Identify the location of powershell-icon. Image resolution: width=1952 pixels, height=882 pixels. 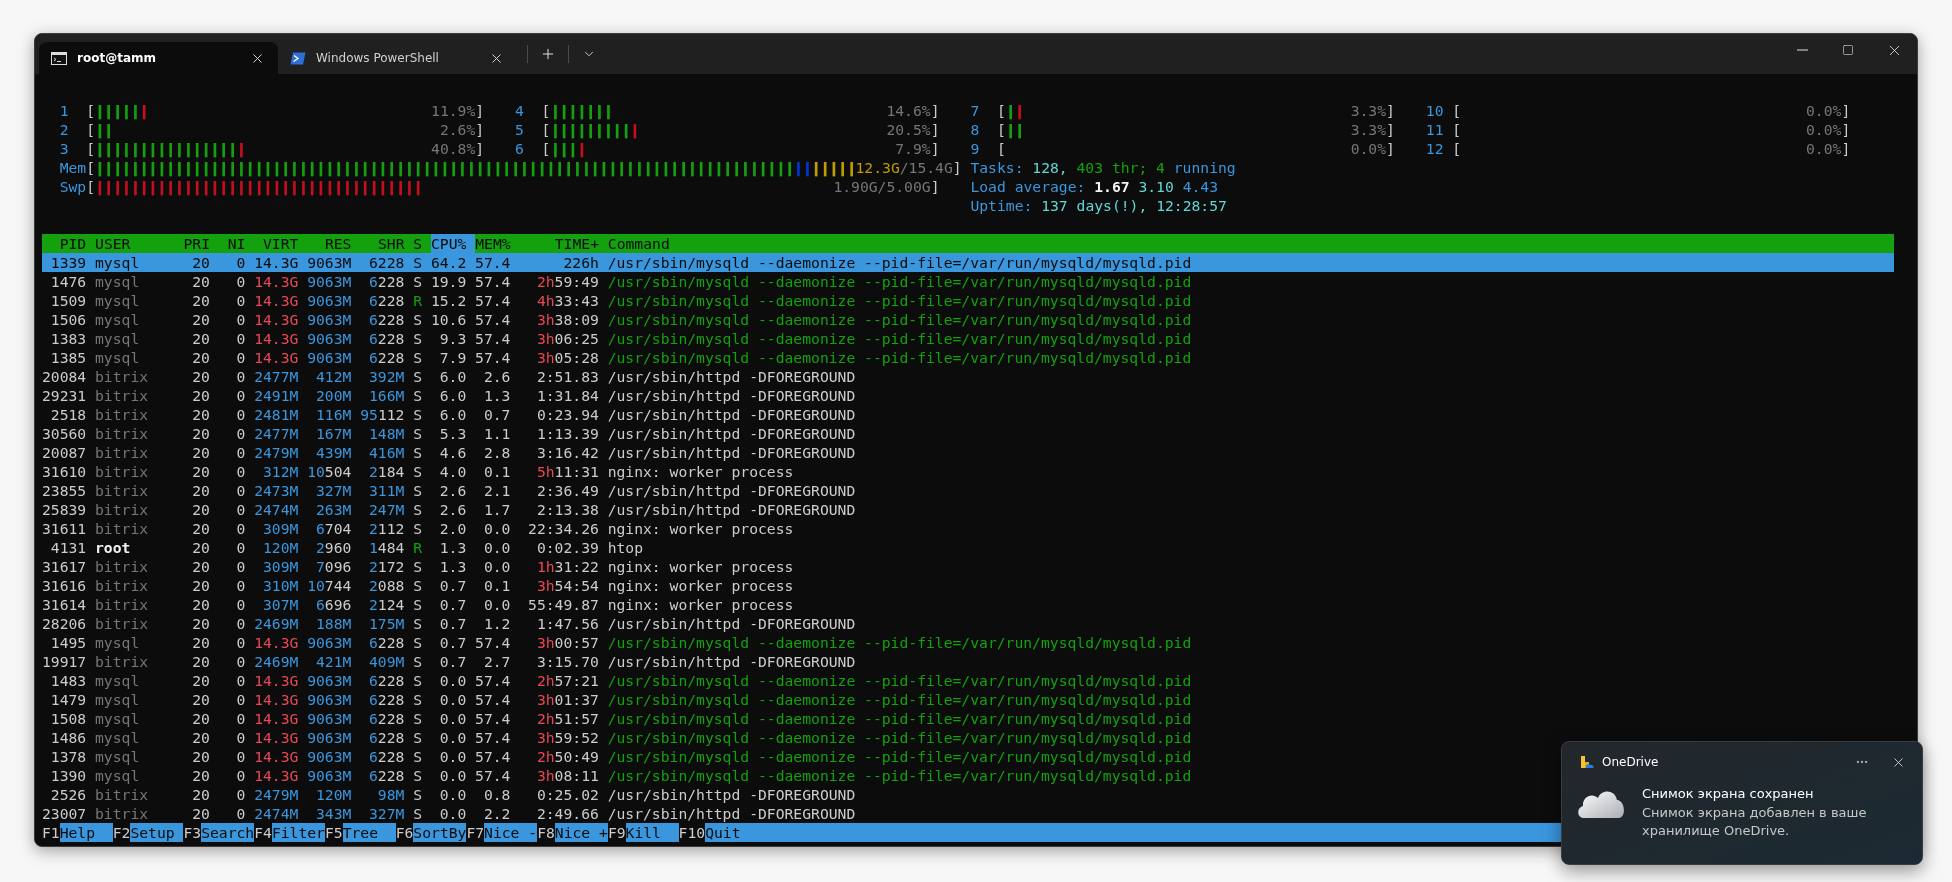
(298, 58).